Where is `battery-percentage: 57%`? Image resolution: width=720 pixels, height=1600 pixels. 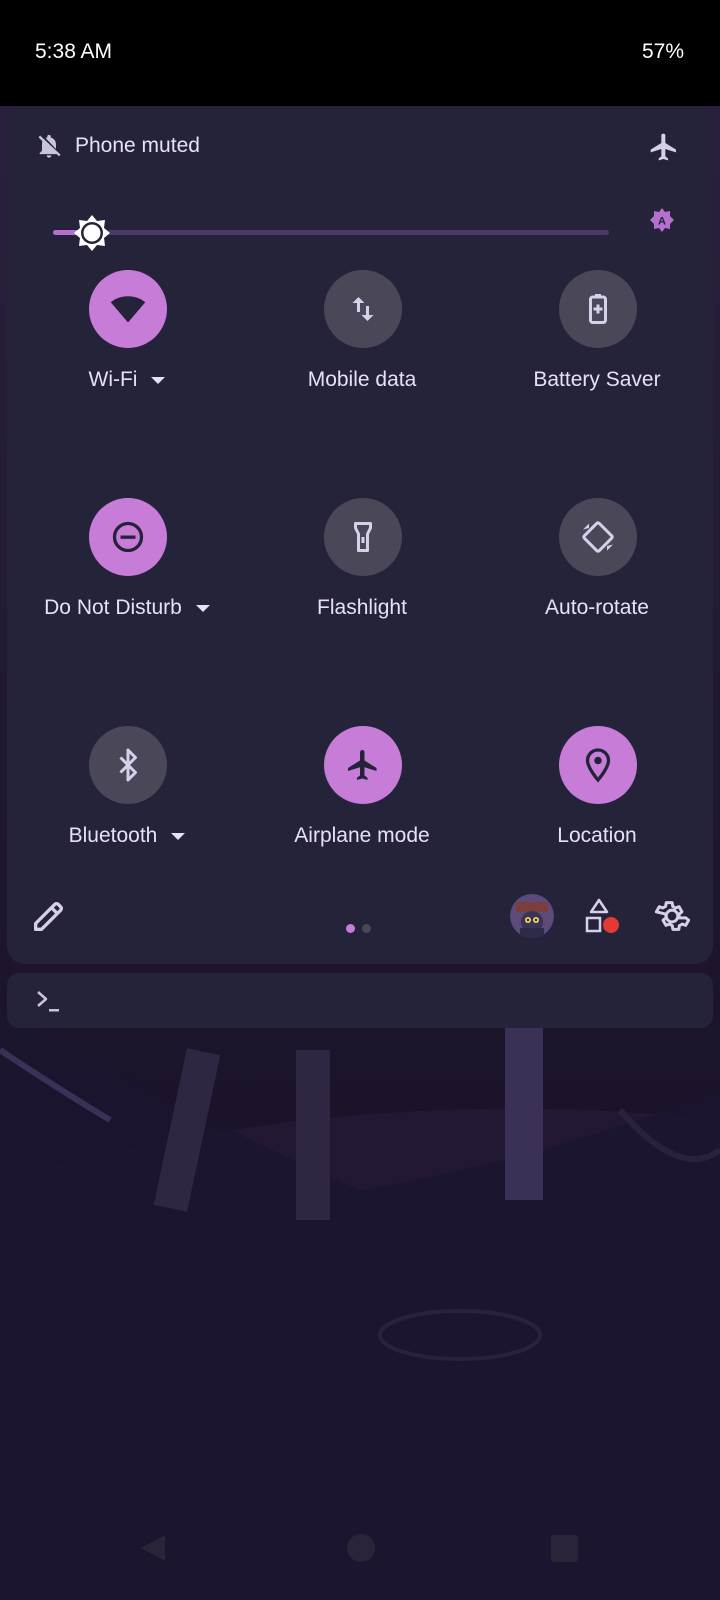
battery-percentage: 57% is located at coordinates (662, 51).